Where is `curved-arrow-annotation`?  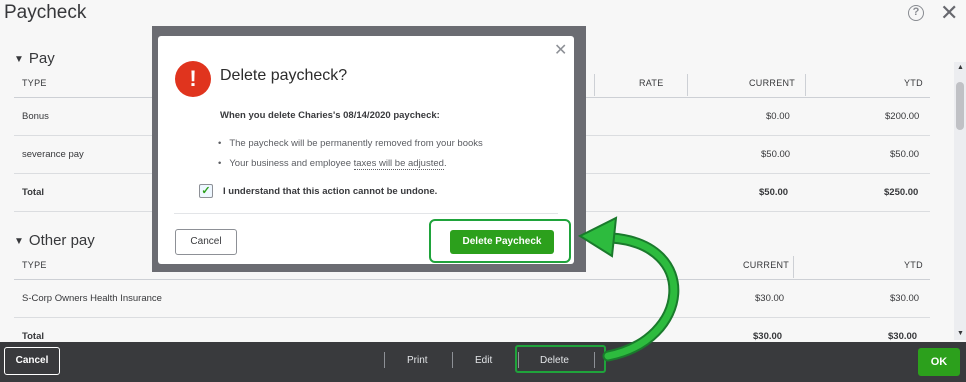
curved-arrow-annotation is located at coordinates (628, 289).